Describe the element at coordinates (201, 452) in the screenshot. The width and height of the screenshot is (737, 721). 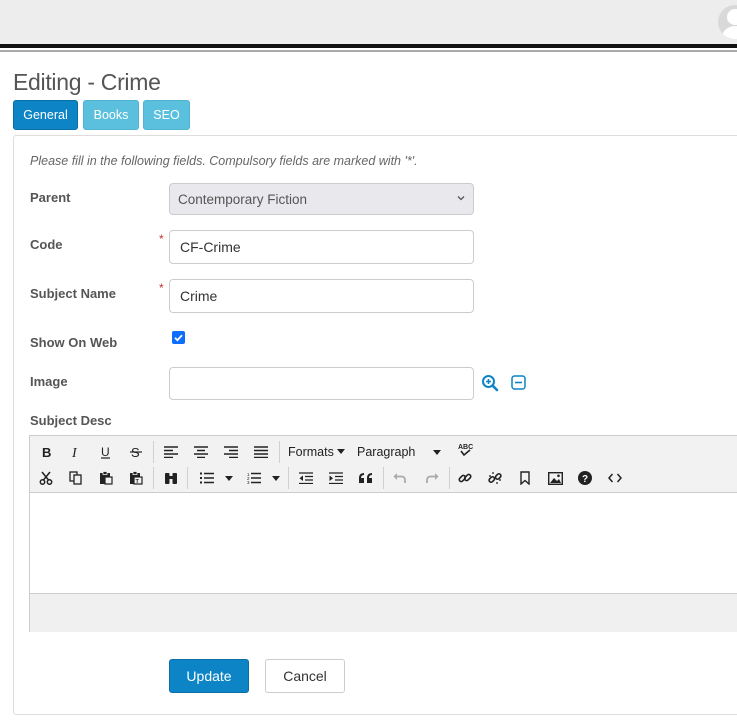
I see `align-center-icon` at that location.